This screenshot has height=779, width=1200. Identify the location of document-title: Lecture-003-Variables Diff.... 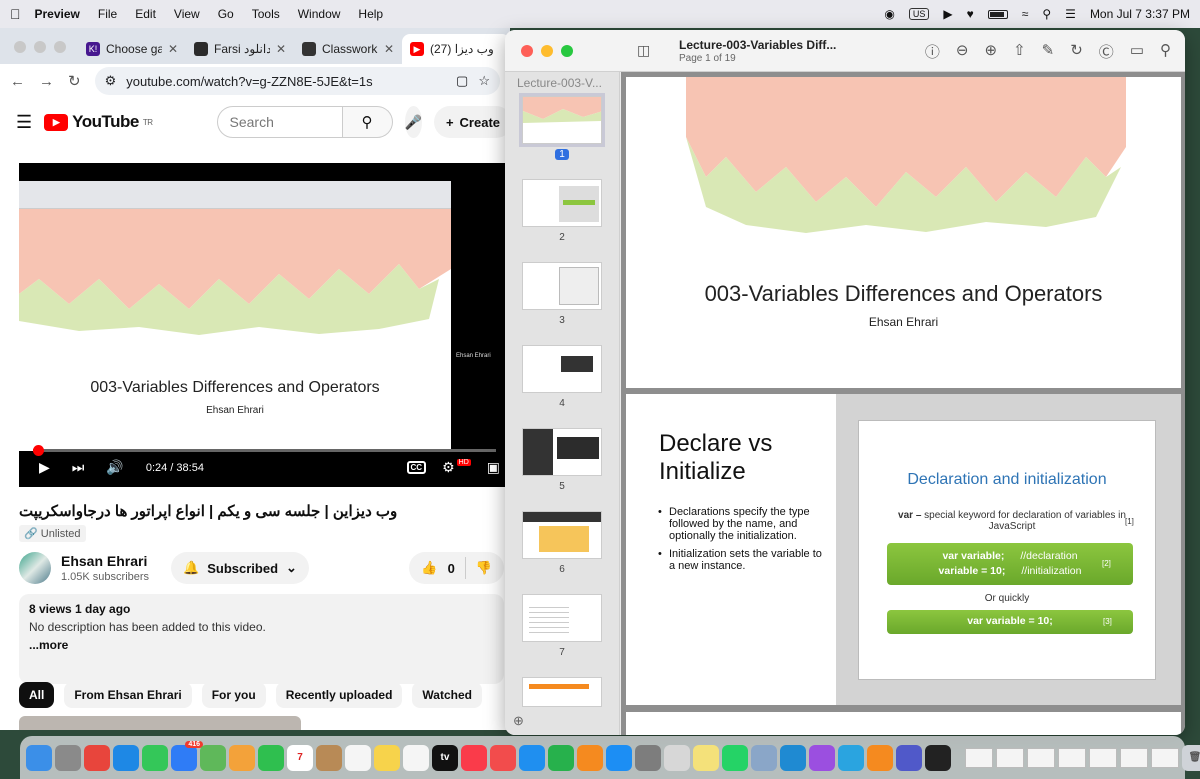
(757, 45).